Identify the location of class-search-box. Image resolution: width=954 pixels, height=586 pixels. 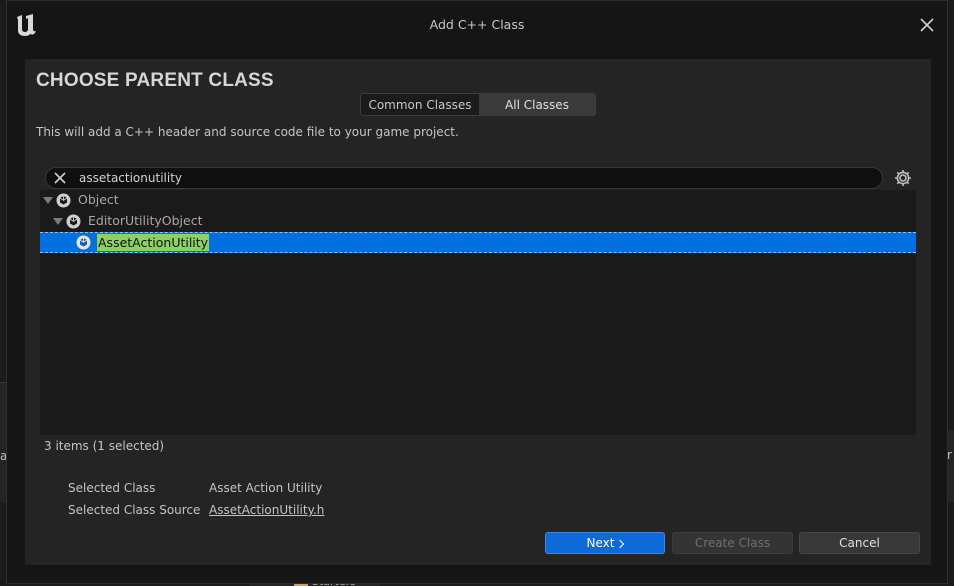
(464, 178).